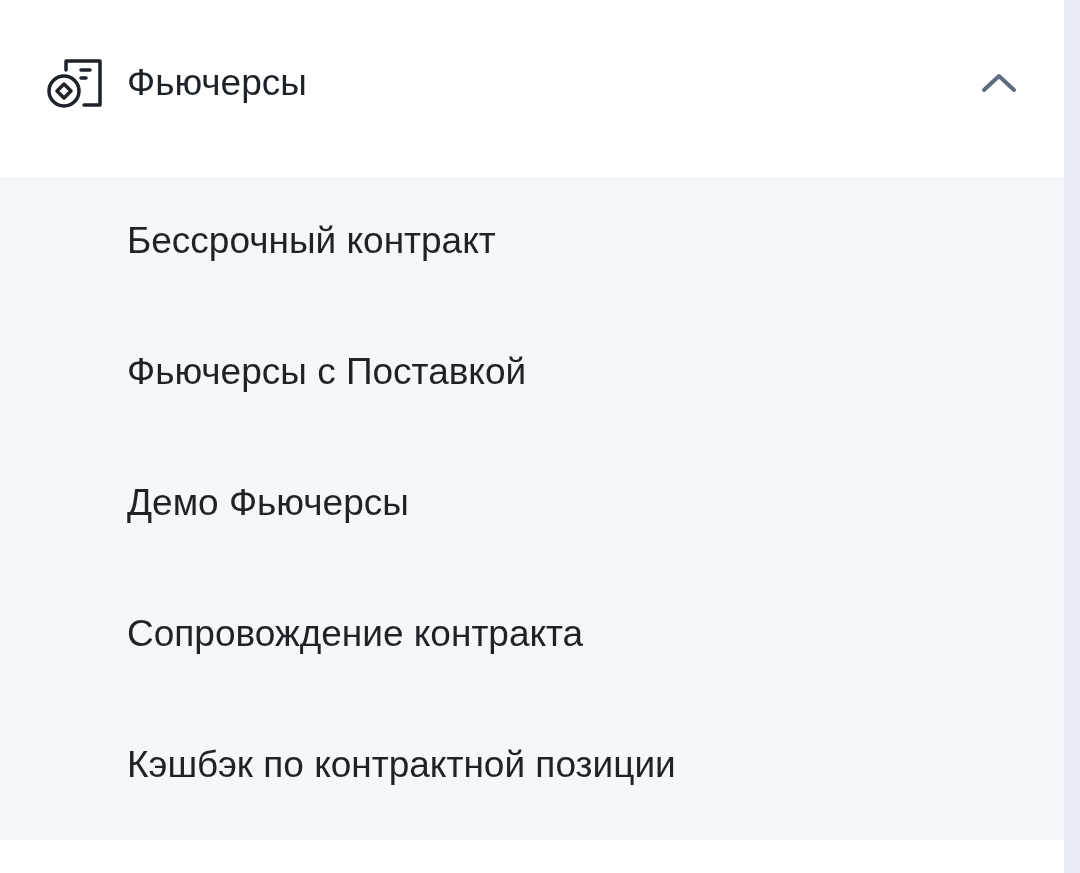  I want to click on section-title: Фьючерсы, so click(217, 82).